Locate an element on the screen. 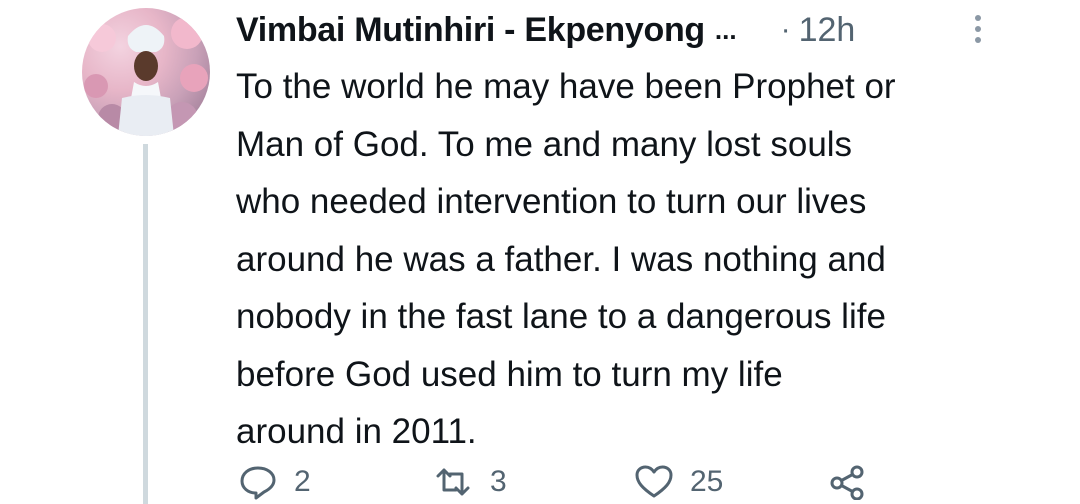 The height and width of the screenshot is (504, 1080). more-options-button is located at coordinates (978, 29).